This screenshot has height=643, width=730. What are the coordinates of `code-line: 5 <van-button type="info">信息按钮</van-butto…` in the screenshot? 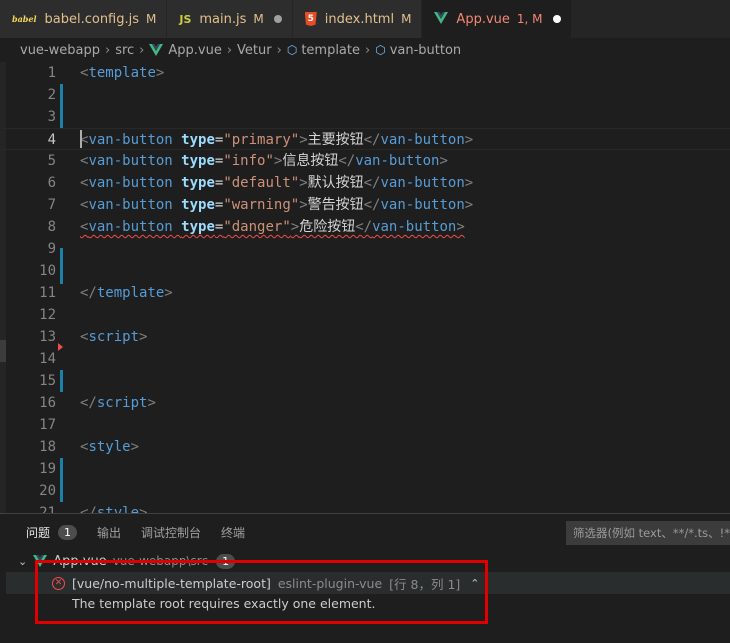 It's located at (365, 161).